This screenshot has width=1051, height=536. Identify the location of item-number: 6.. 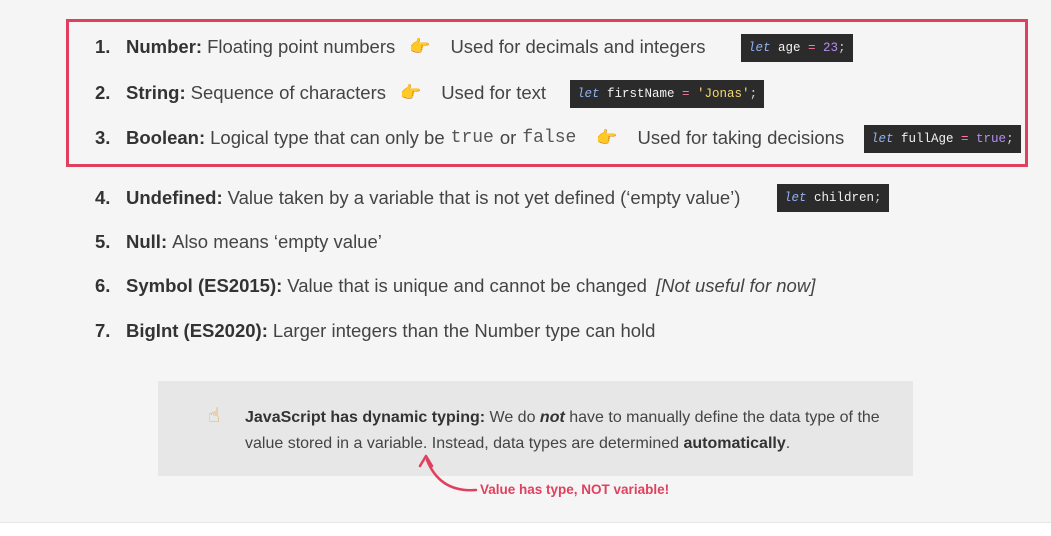
(103, 285).